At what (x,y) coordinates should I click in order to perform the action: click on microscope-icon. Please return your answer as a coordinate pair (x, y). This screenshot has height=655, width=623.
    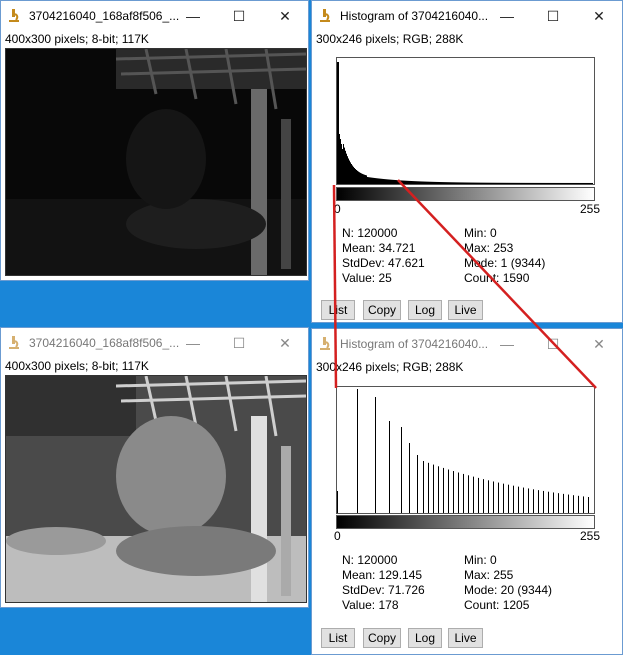
    Looking at the image, I should click on (14, 15).